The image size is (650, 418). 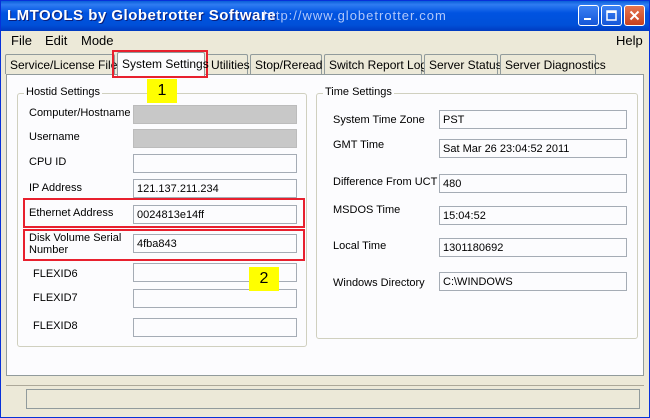 I want to click on computer-hostname-field, so click(x=215, y=114).